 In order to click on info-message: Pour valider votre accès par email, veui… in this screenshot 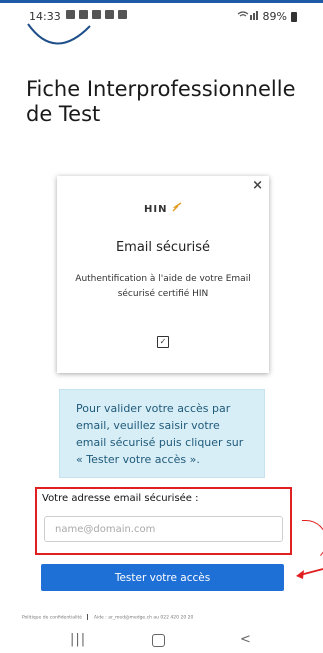, I will do `click(162, 433)`.